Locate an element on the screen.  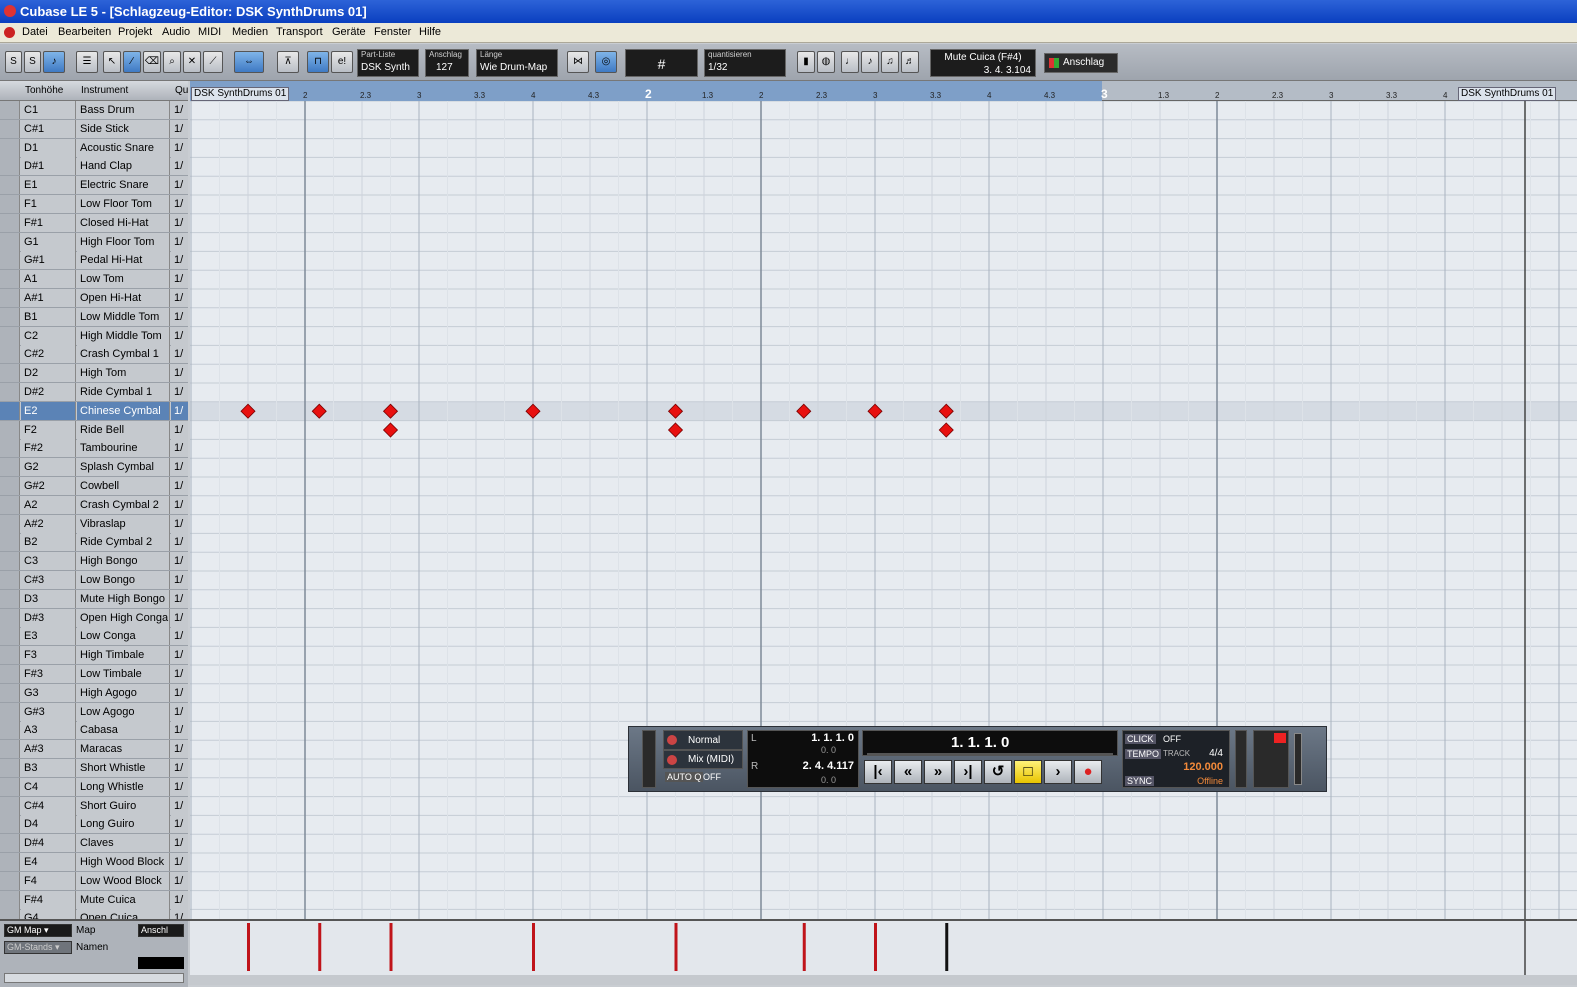
tempo-value: 120.000 is located at coordinates (1203, 767).